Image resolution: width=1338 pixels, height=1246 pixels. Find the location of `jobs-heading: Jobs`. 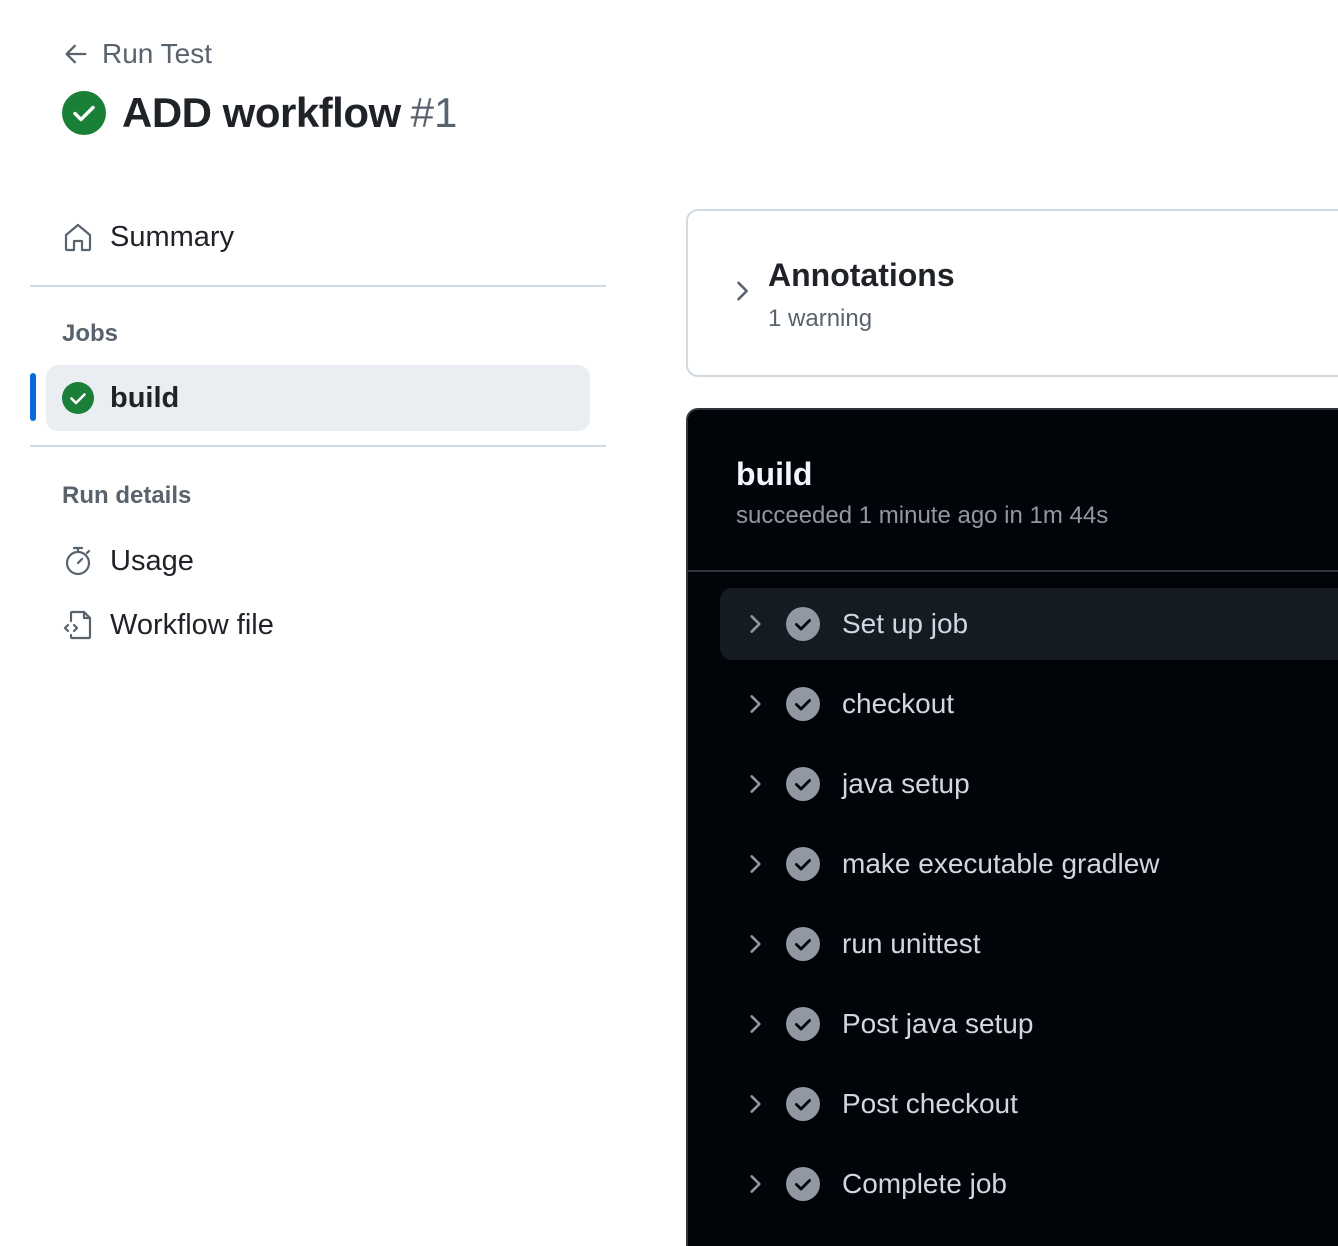

jobs-heading: Jobs is located at coordinates (90, 333).